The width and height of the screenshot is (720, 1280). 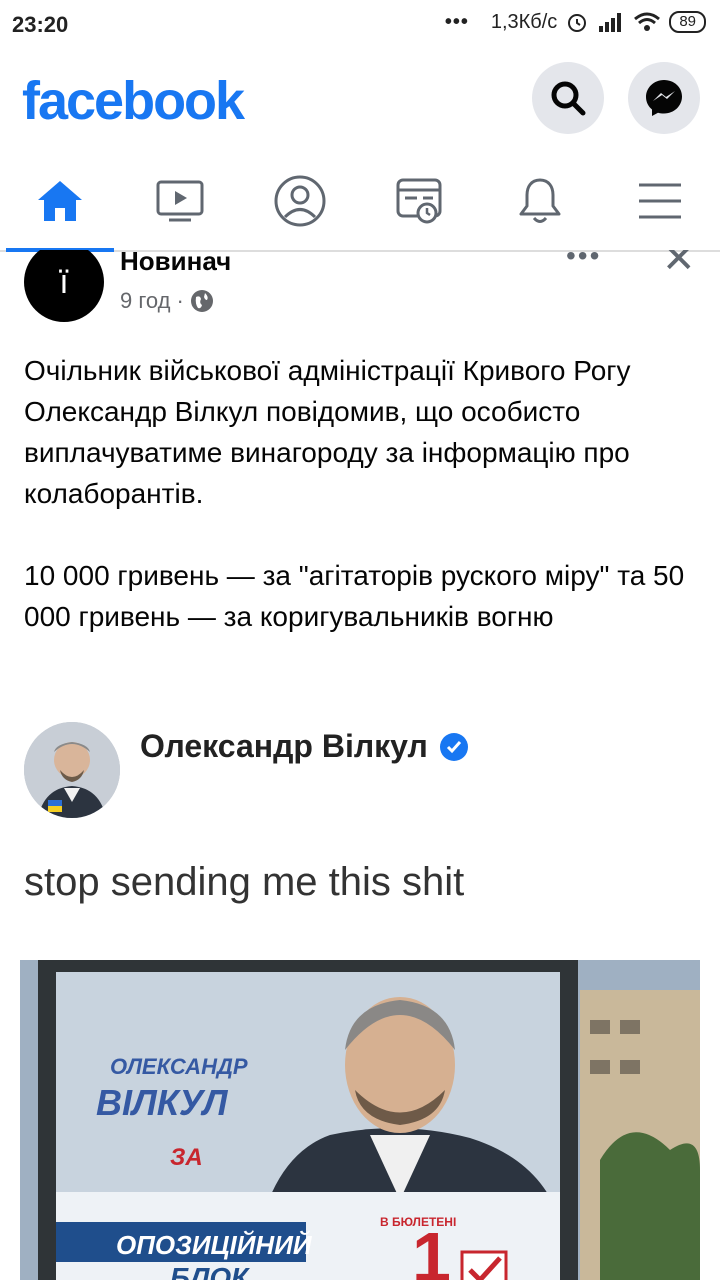 I want to click on post-author: Новинач, so click(x=175, y=263).